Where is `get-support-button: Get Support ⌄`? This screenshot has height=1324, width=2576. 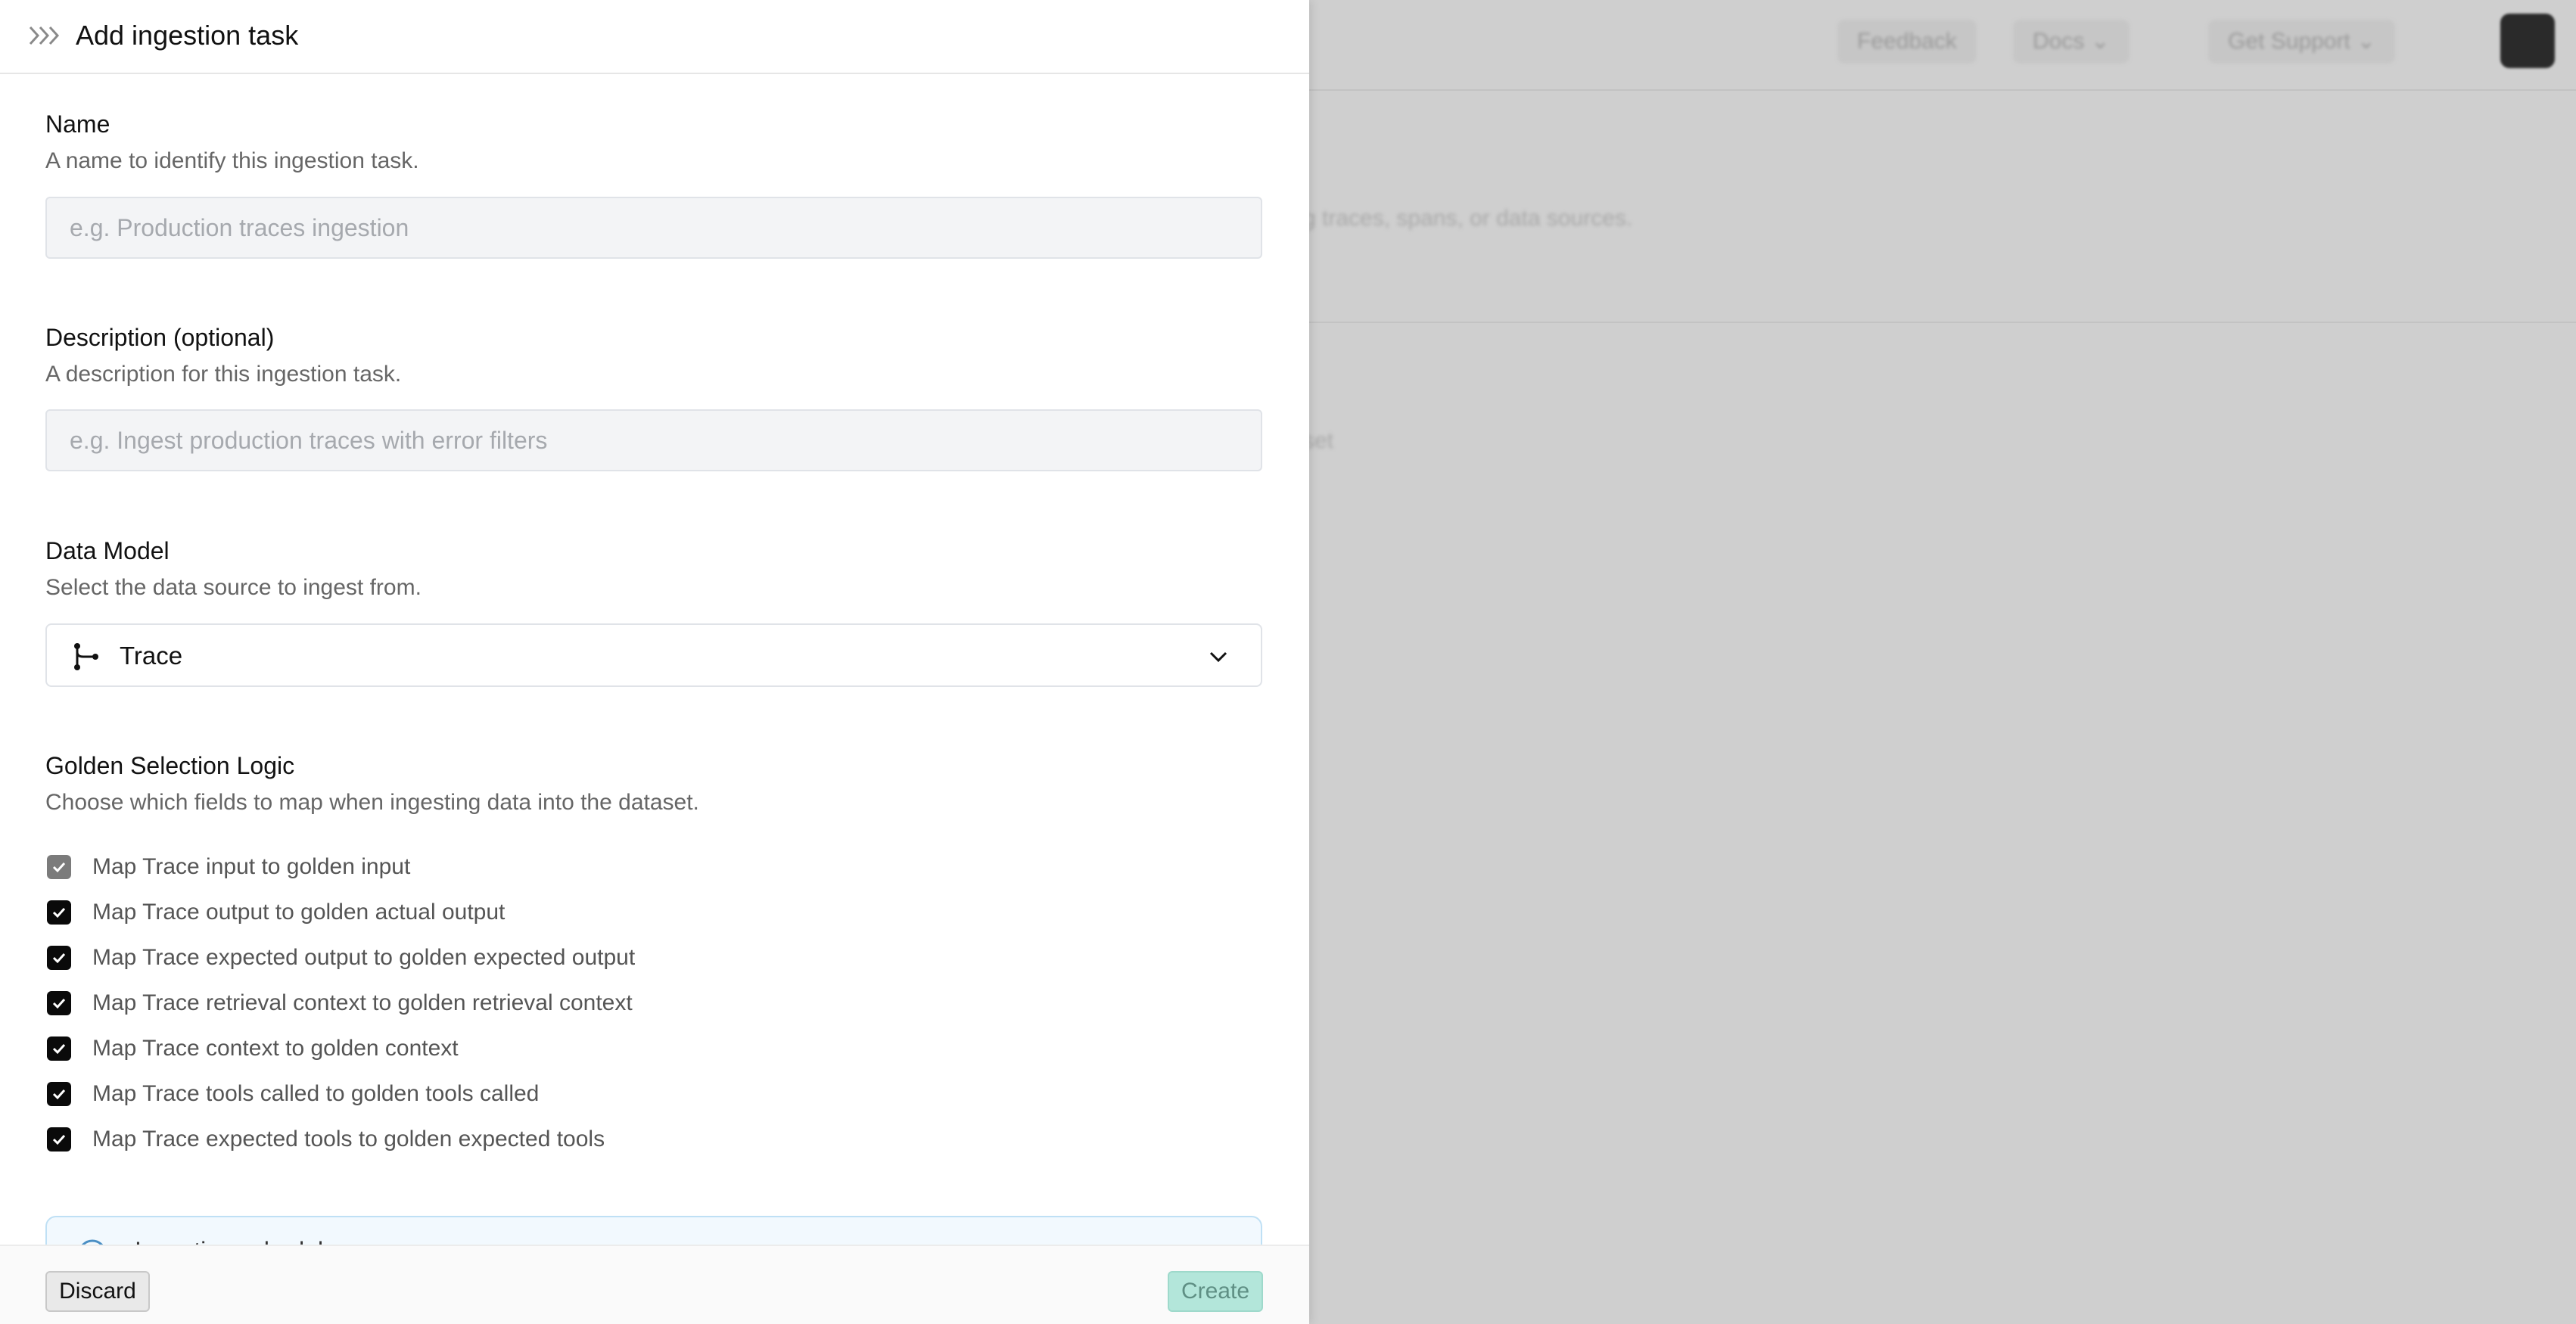 get-support-button: Get Support ⌄ is located at coordinates (2302, 42).